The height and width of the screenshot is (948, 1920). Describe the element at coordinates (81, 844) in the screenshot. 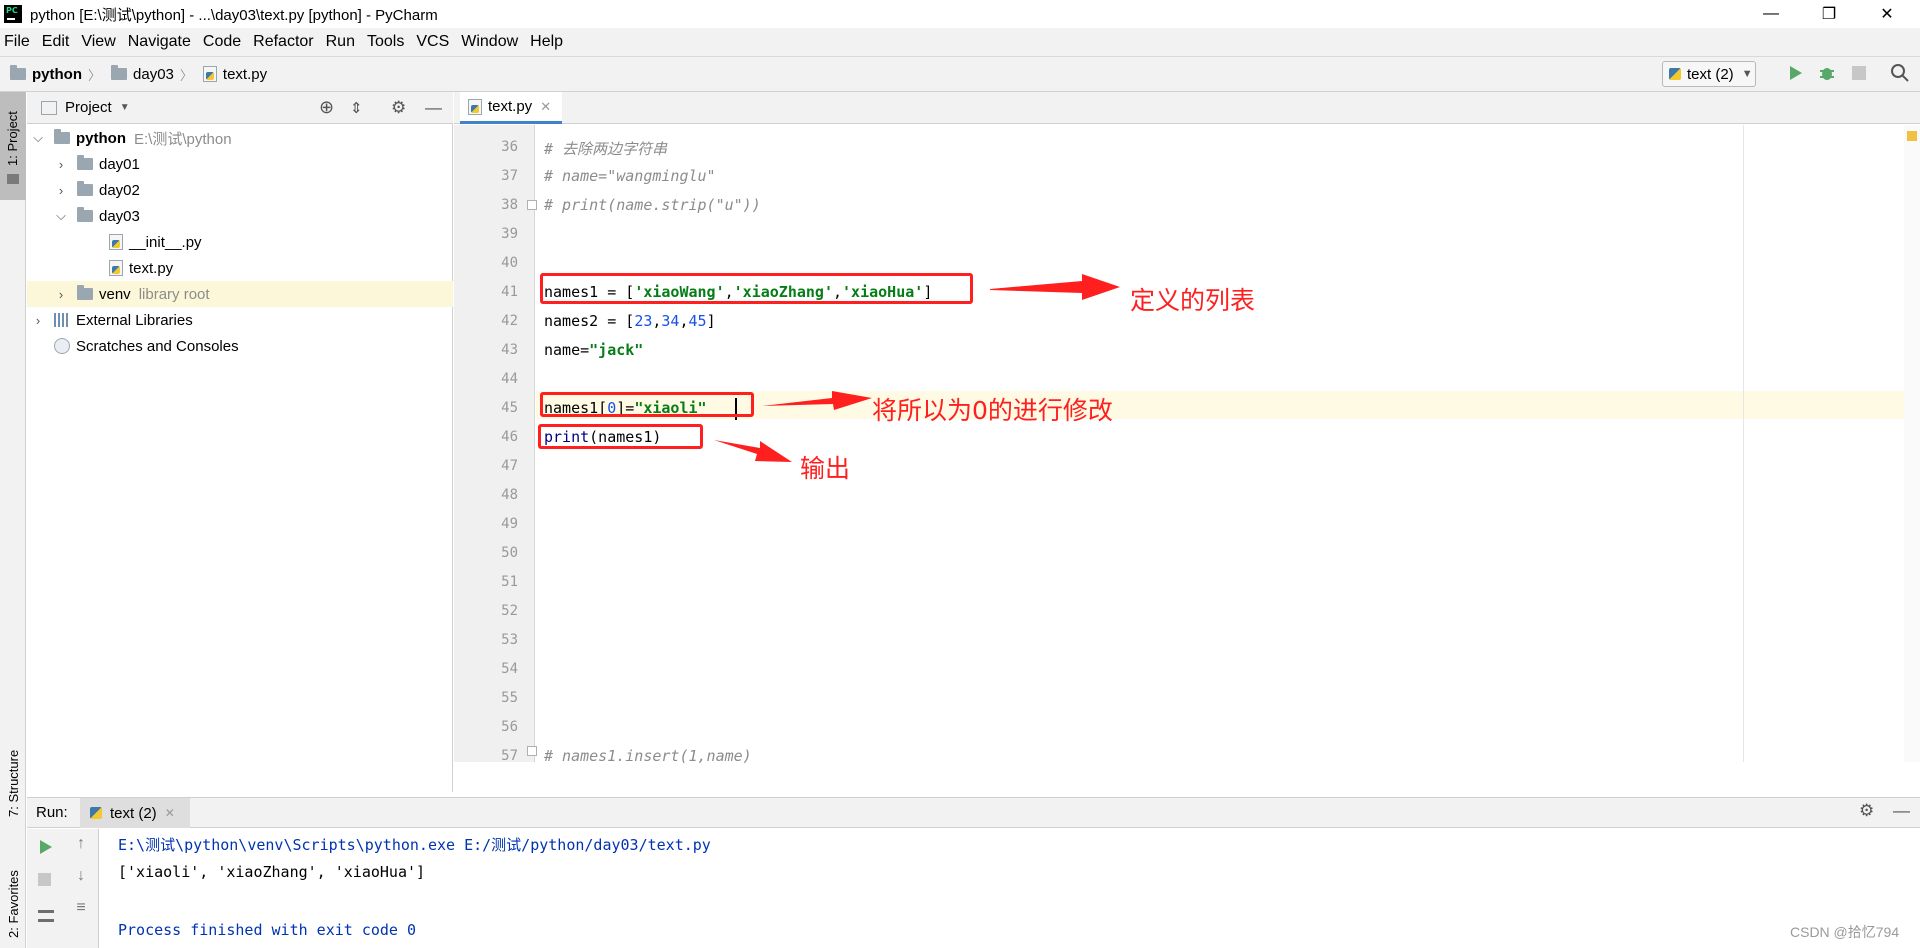

I see `arrow-up-icon: ↑` at that location.